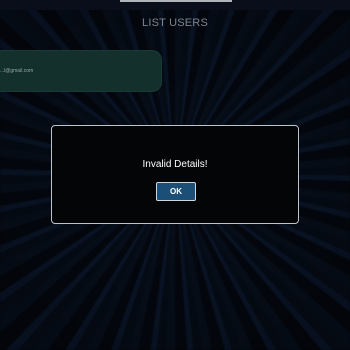  I want to click on dialog-message: Invalid Details!, so click(175, 164).